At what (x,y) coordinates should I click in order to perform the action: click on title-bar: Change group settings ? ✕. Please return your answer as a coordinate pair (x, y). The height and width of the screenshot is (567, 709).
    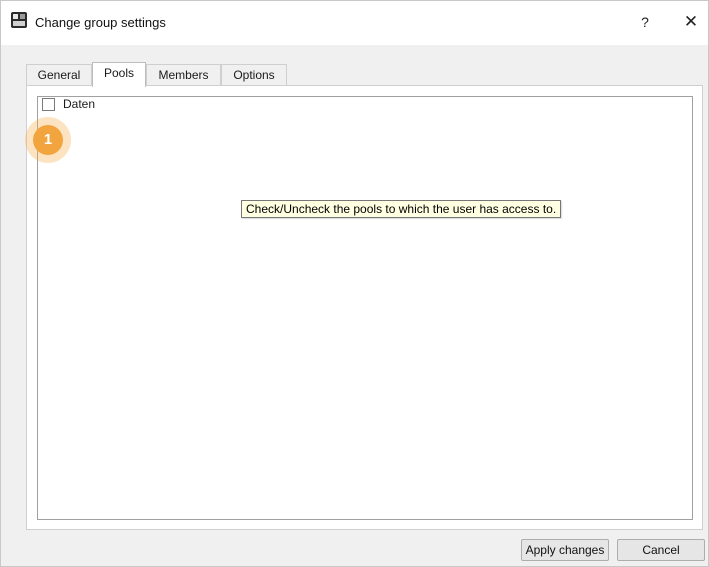
    Looking at the image, I should click on (354, 23).